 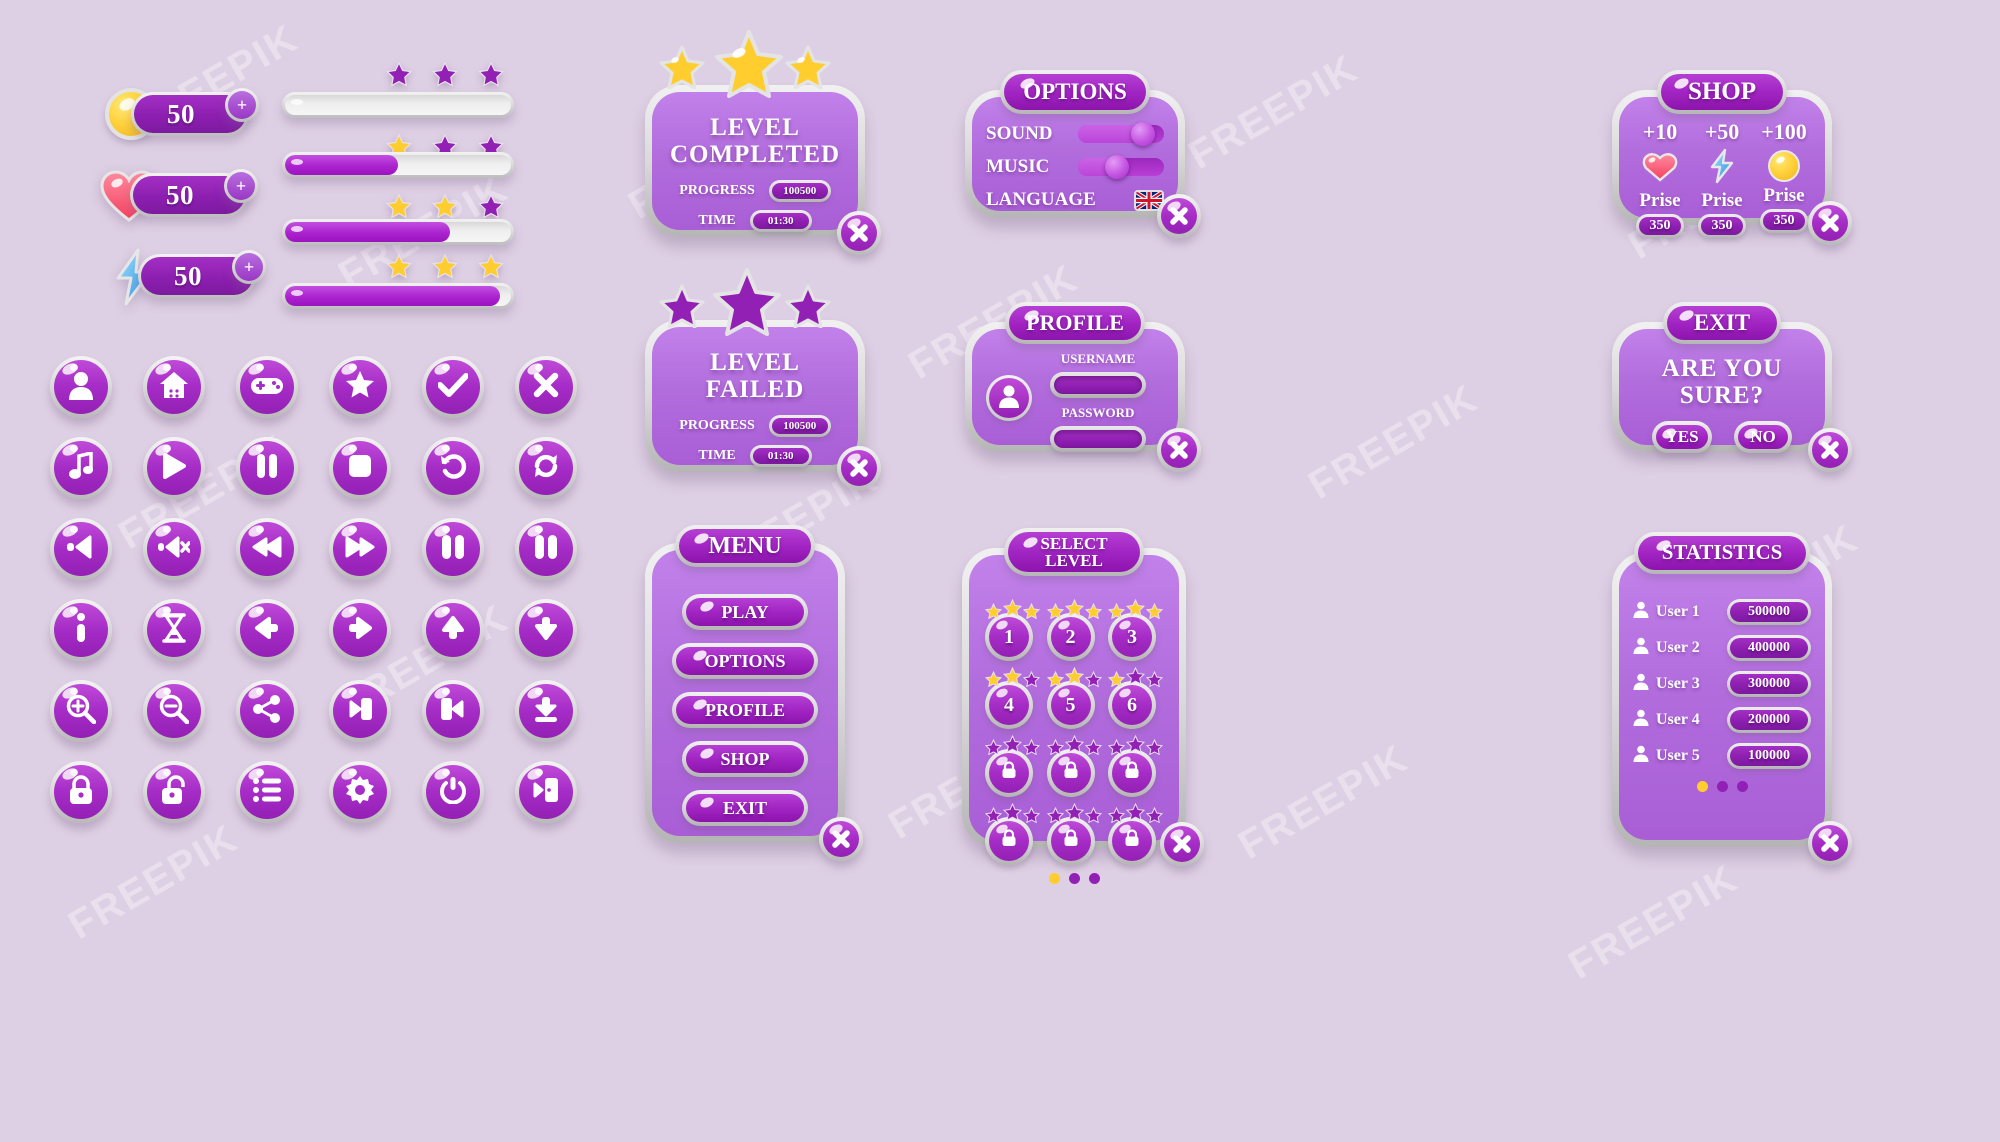 What do you see at coordinates (1143, 134) in the screenshot?
I see `sound-slider-knob` at bounding box center [1143, 134].